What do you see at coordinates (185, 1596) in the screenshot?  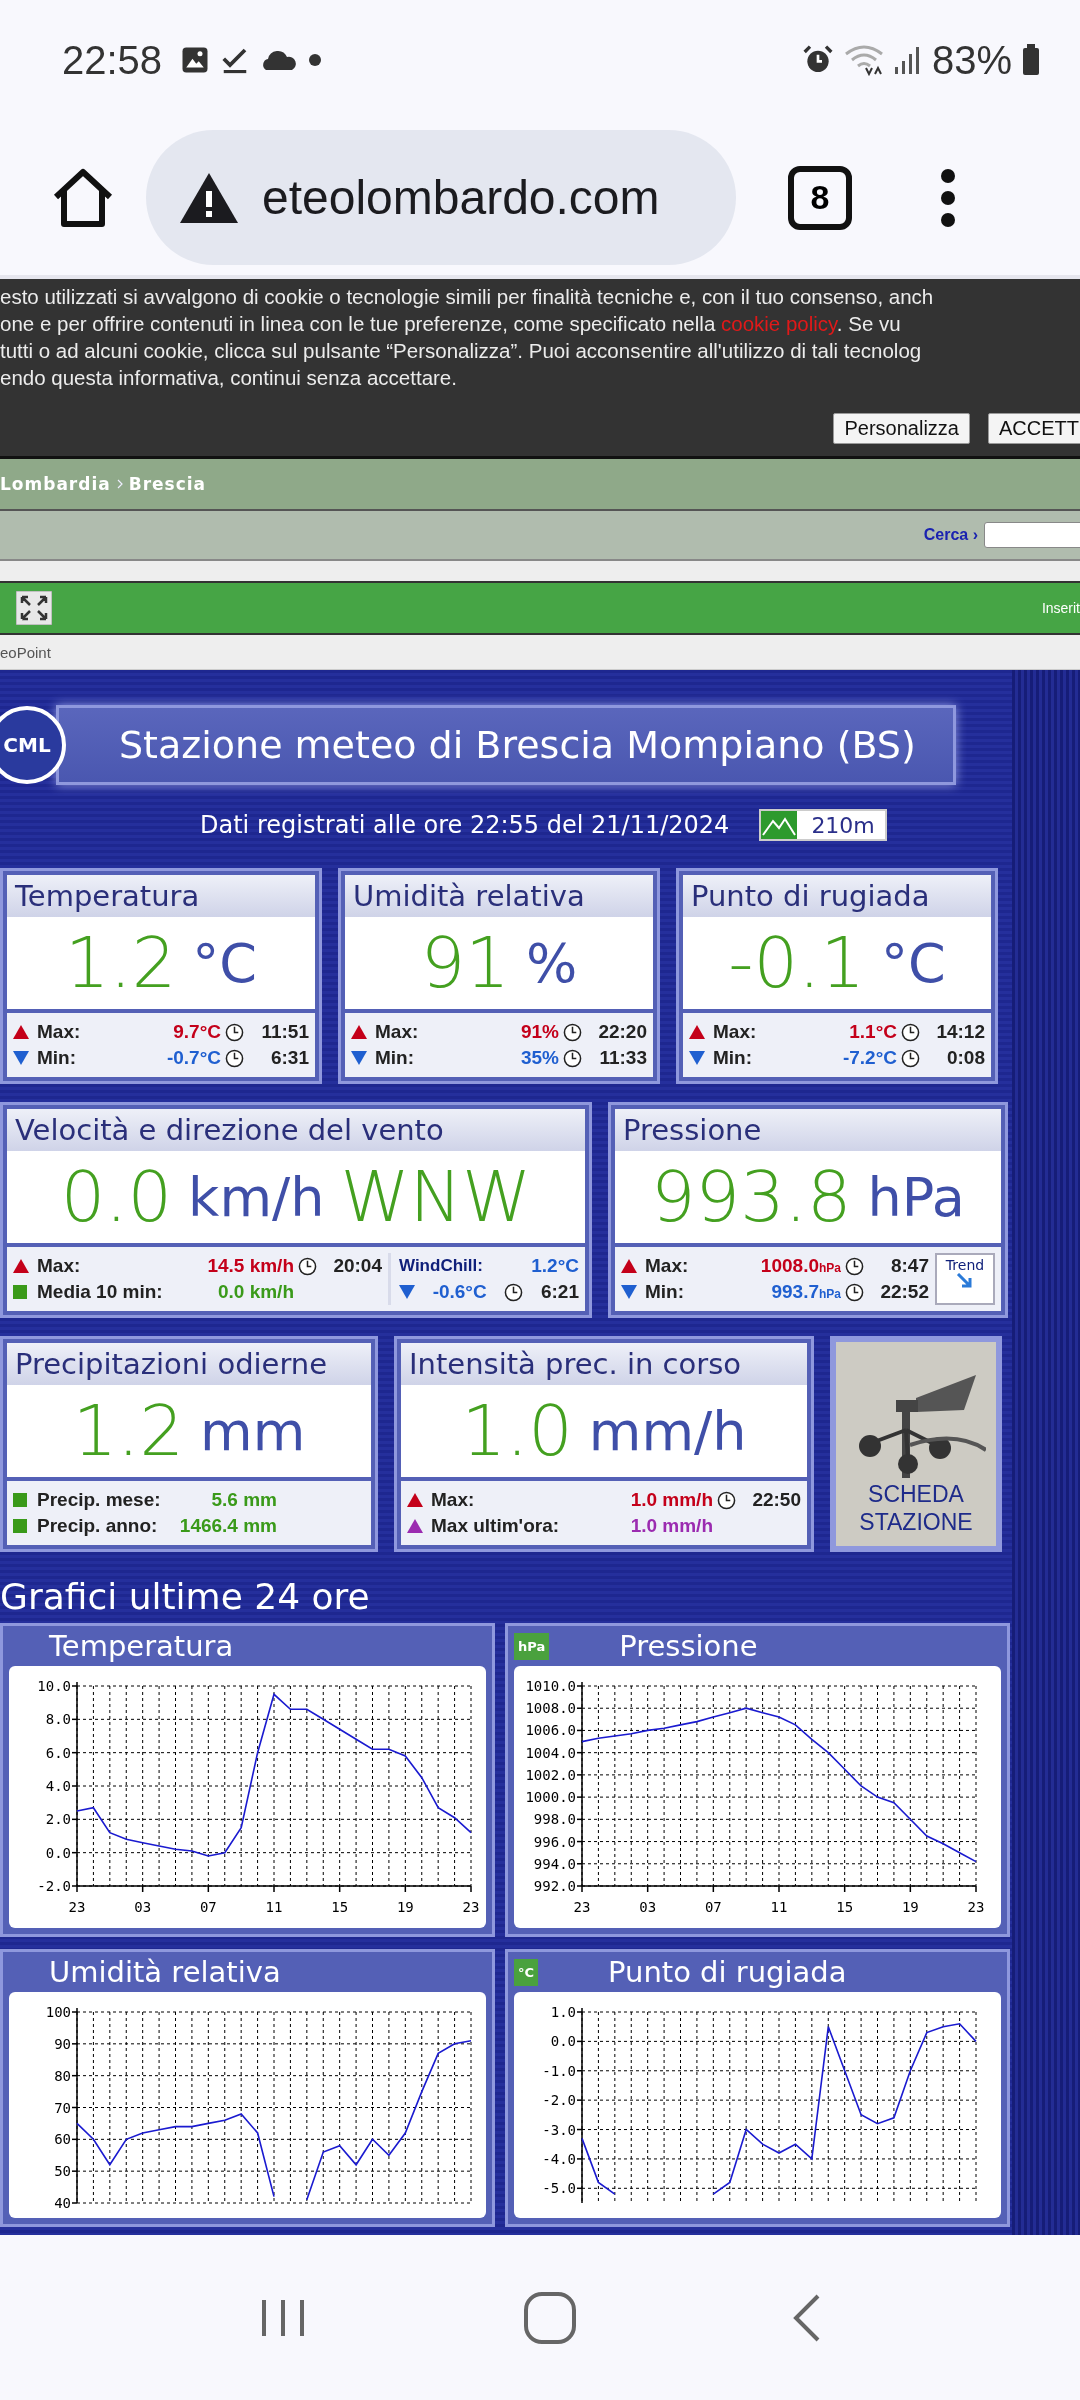 I see `charts-heading: Grafici ultime 24 ore` at bounding box center [185, 1596].